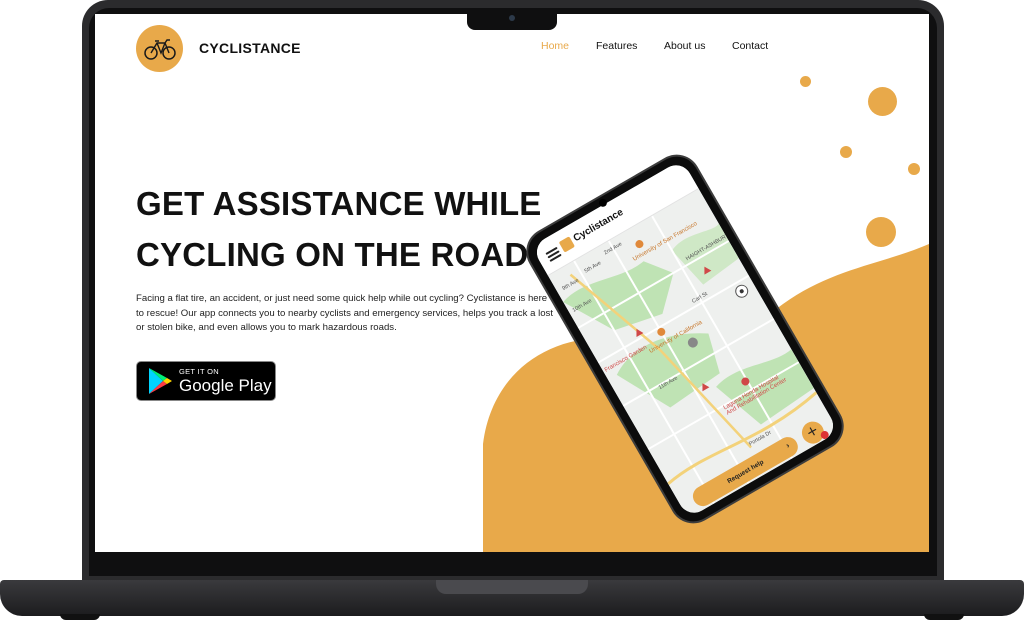 Image resolution: width=1024 pixels, height=624 pixels. Describe the element at coordinates (199, 371) in the screenshot. I see `google-play-small-label: GET IT ON` at that location.